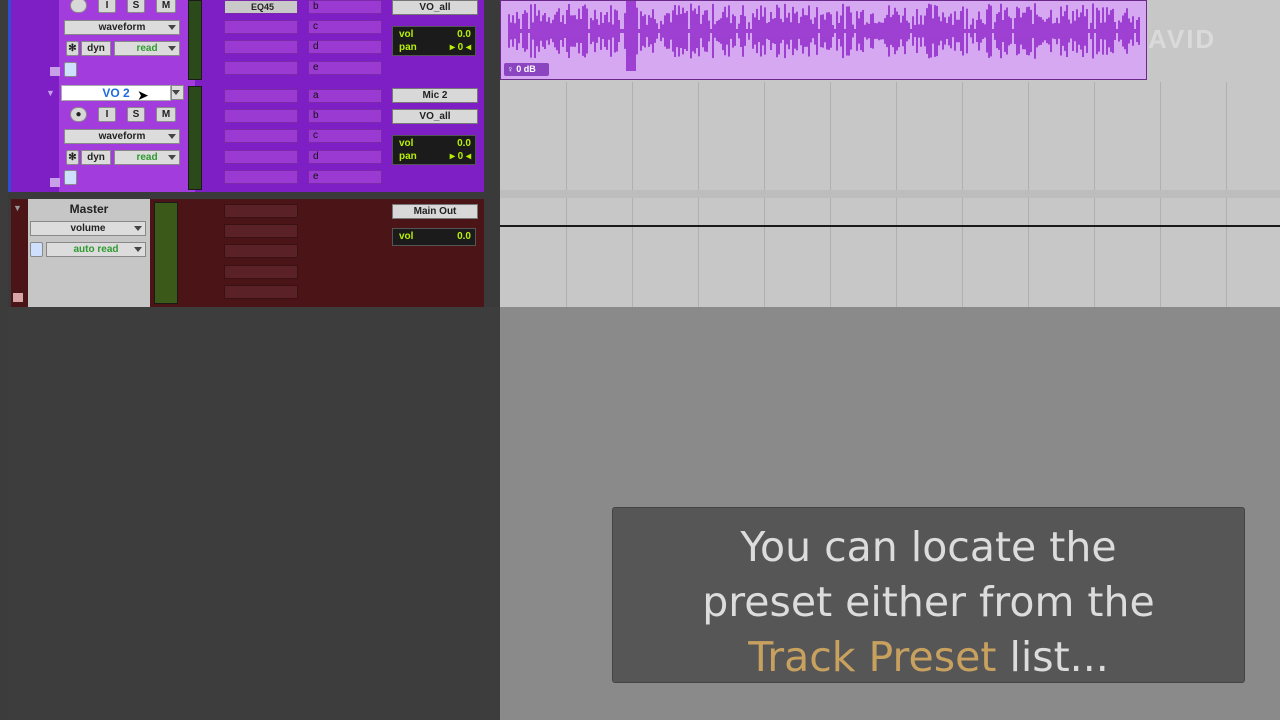  I want to click on master-name-column: Master volume auto read, so click(89, 253).